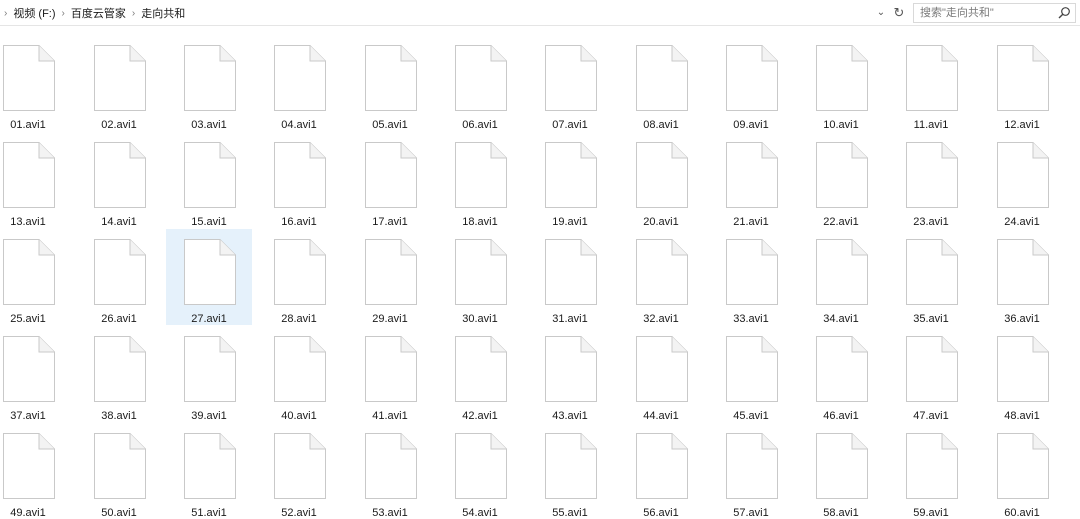 The image size is (1080, 519). What do you see at coordinates (209, 471) in the screenshot?
I see `file-item: 51.avi1` at bounding box center [209, 471].